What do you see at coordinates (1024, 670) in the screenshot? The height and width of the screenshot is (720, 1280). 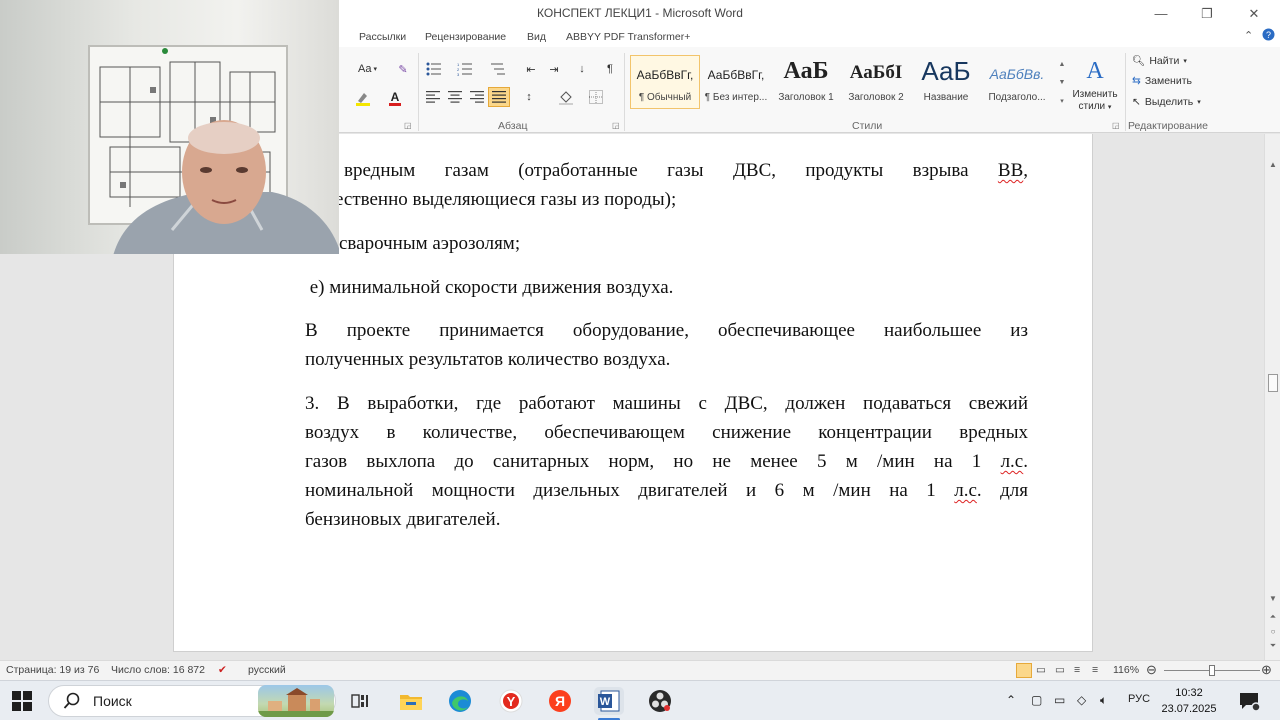 I see `print-layout-icon` at bounding box center [1024, 670].